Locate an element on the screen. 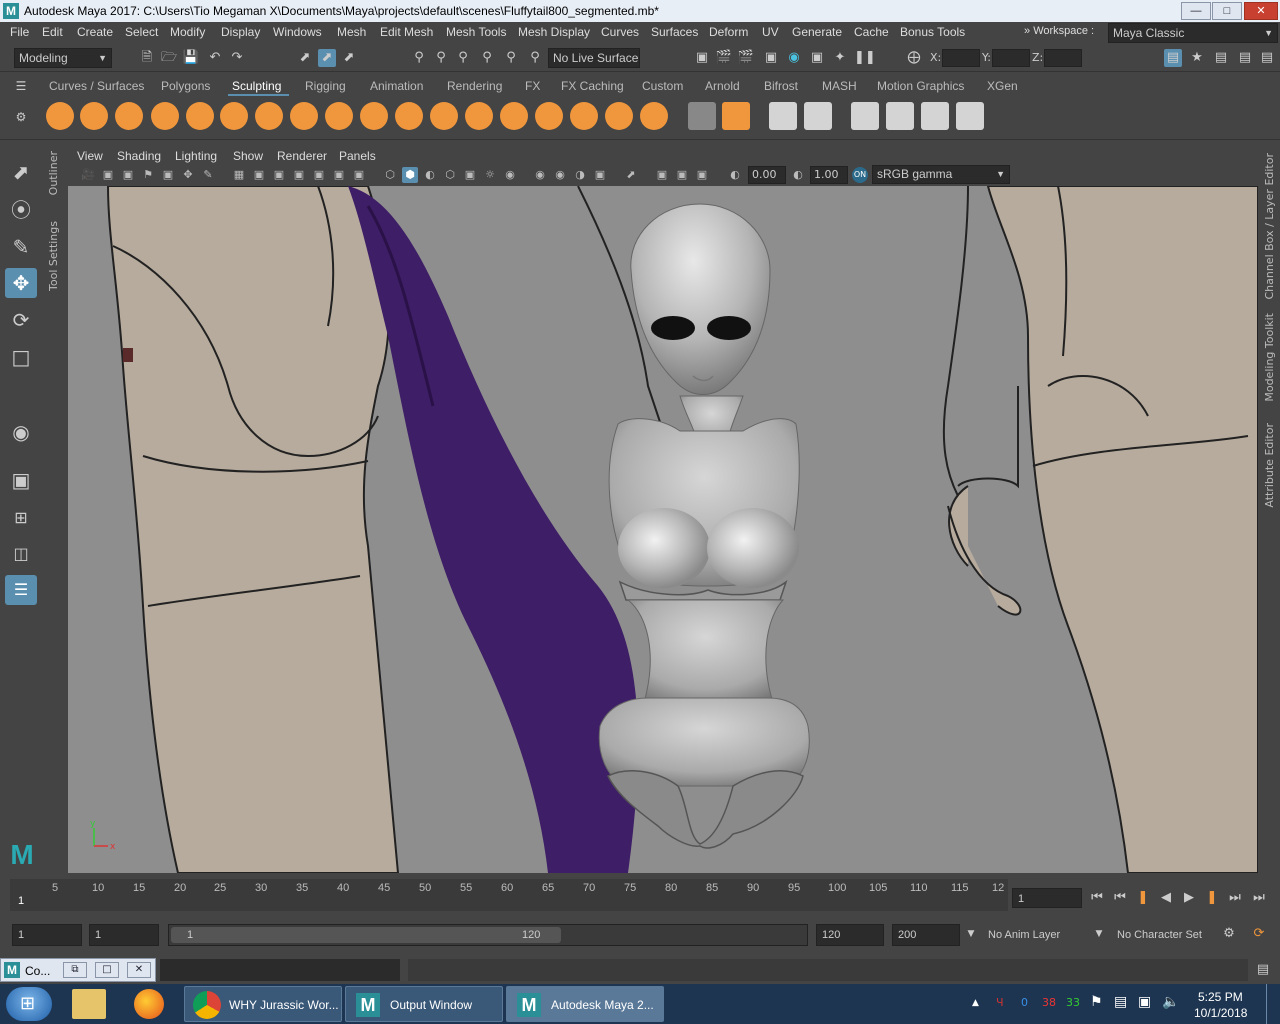  playback-end-field: 120 is located at coordinates (850, 935).